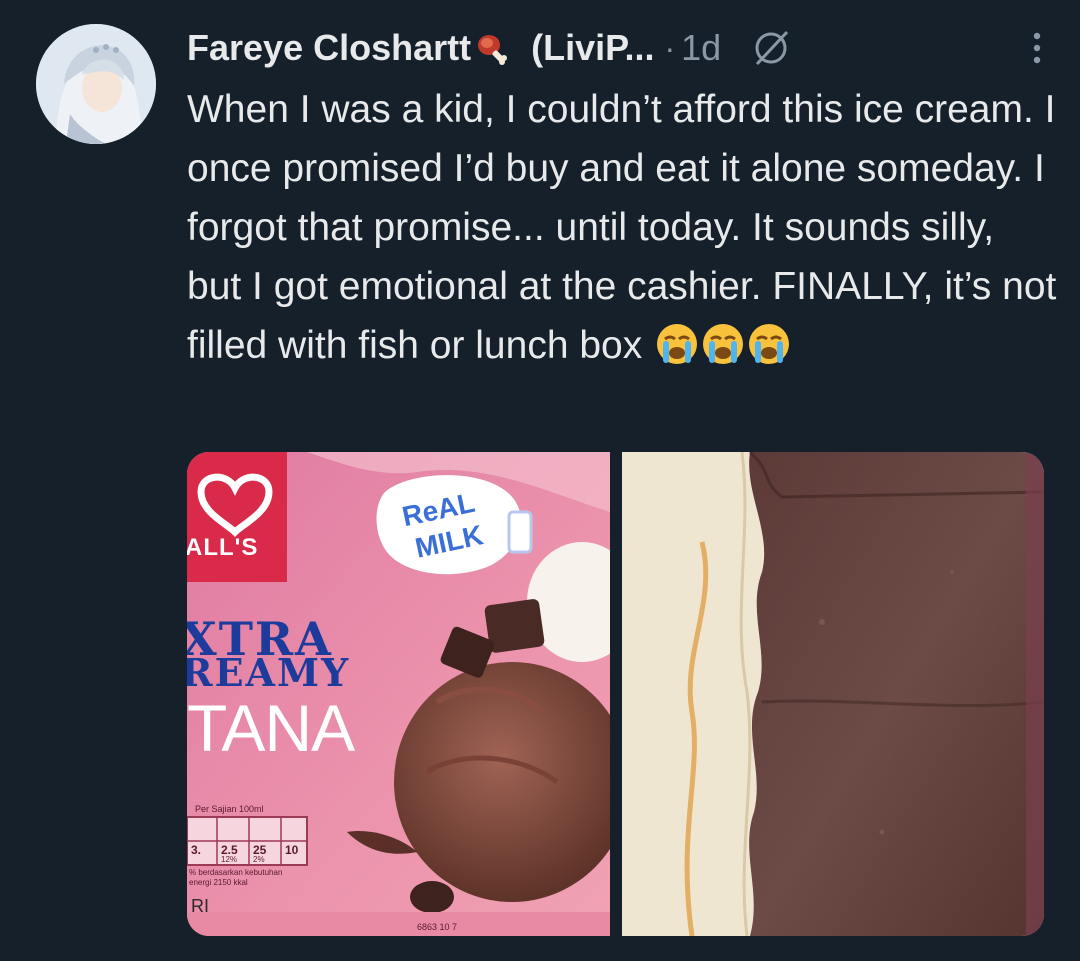  Describe the element at coordinates (329, 48) in the screenshot. I see `author-name: Fareye Closhartt` at that location.